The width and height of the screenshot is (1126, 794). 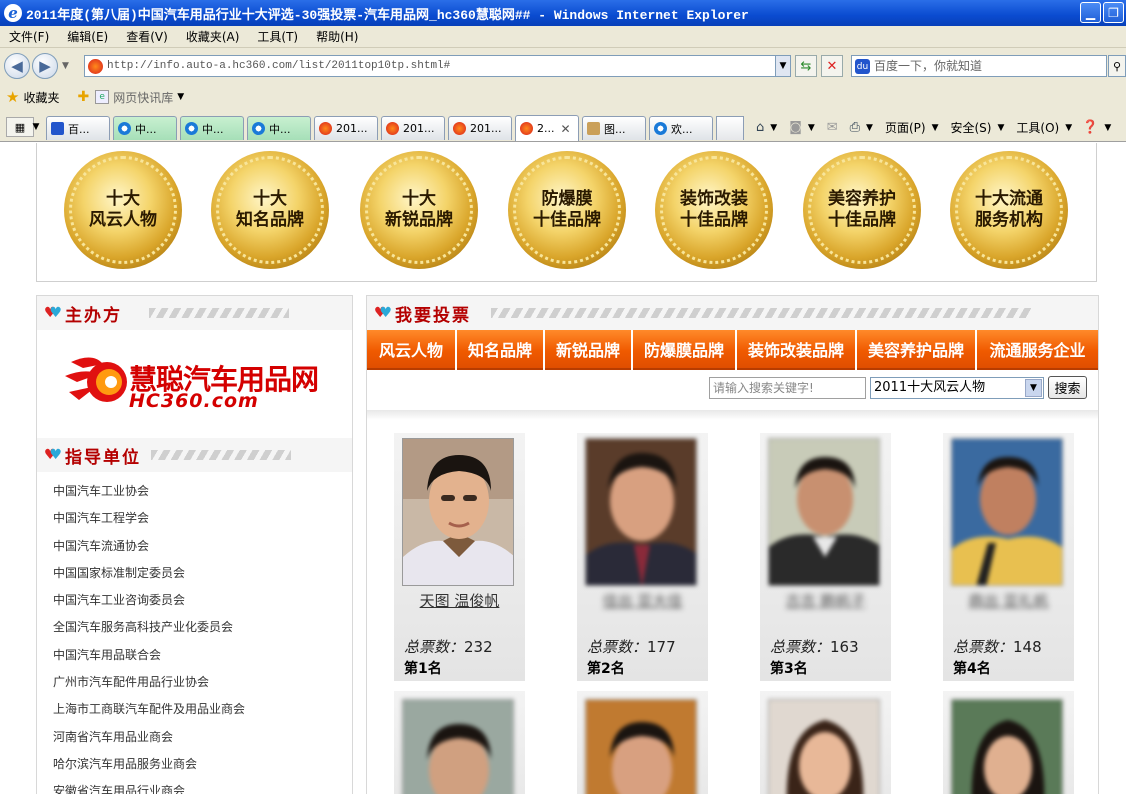 I want to click on org-item: 哈尔滨汽车用品服务业商会, so click(x=202, y=764).